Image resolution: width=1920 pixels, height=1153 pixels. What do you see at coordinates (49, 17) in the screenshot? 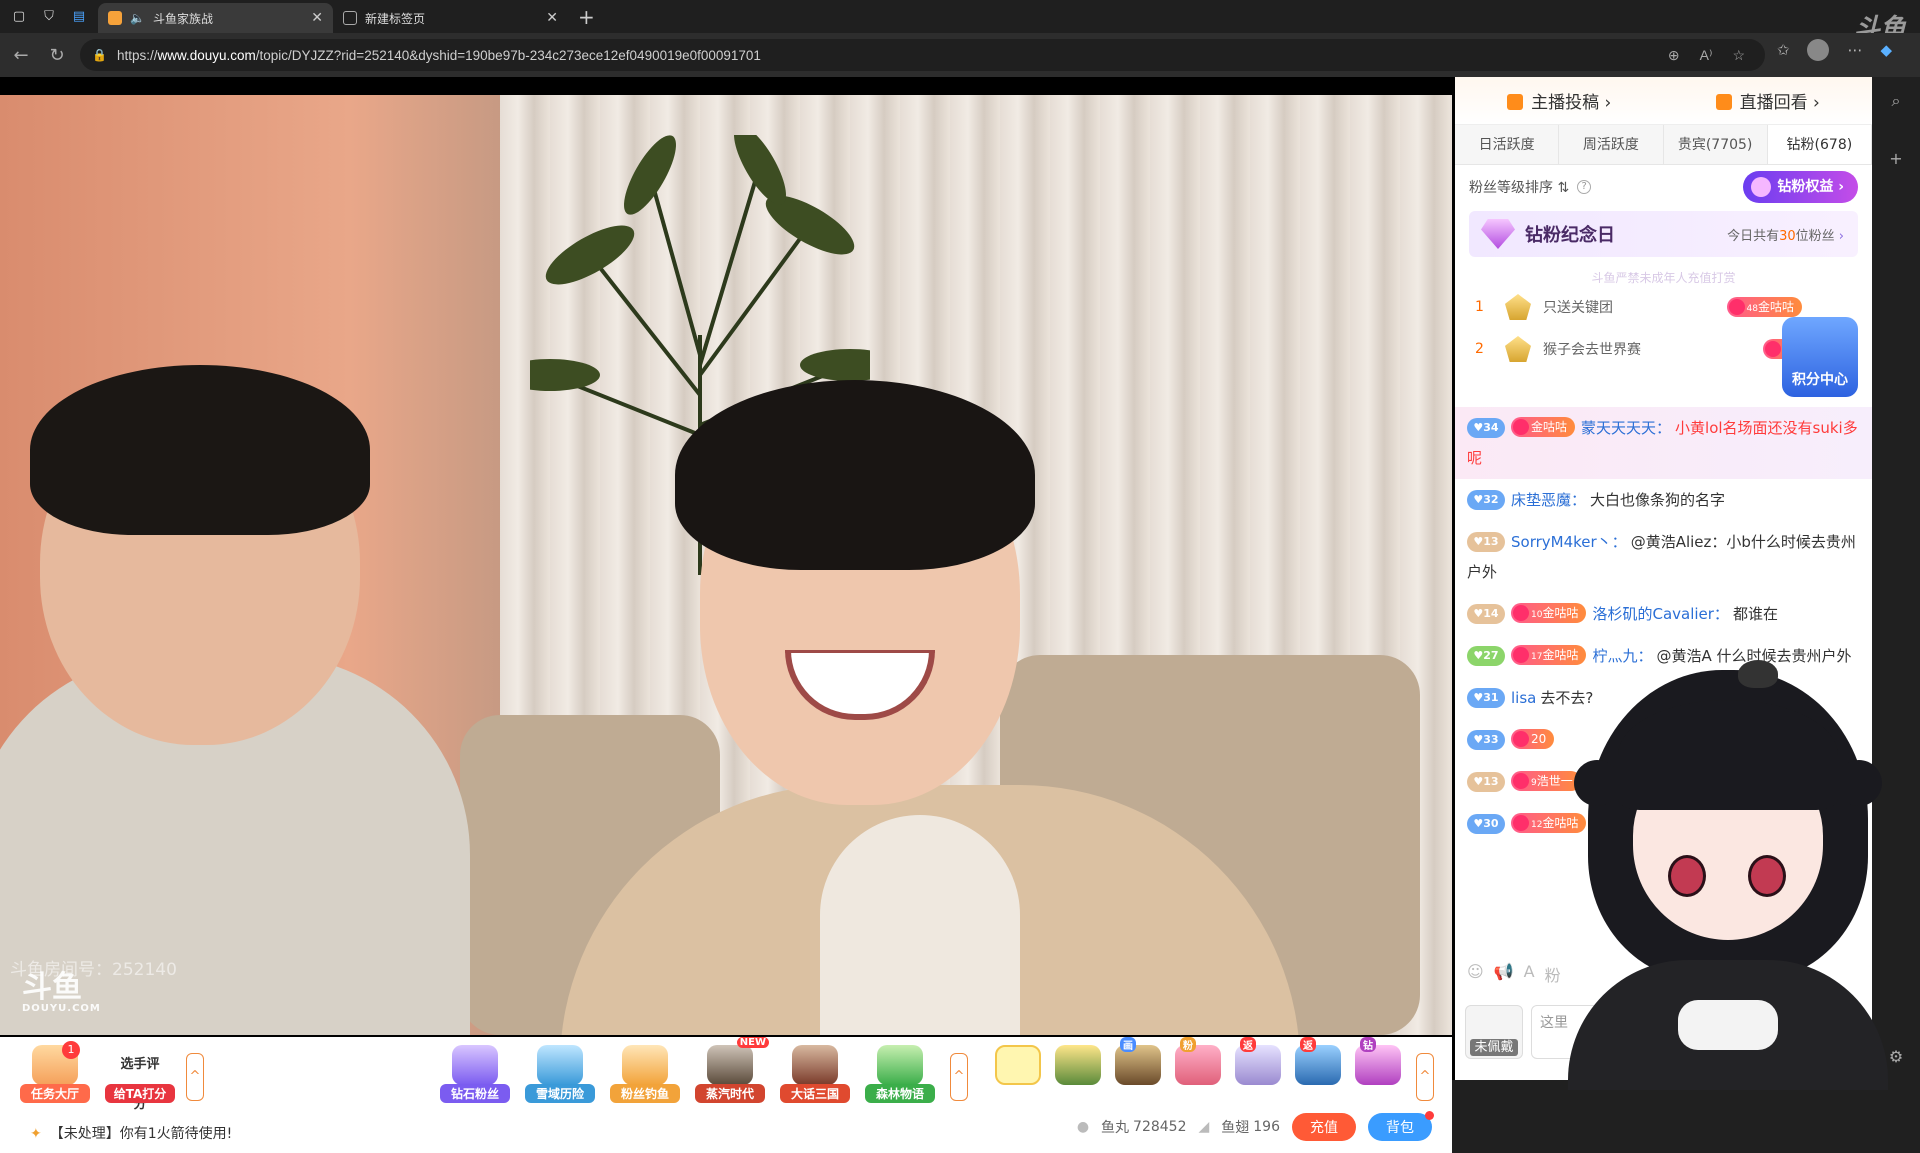
I see `shield-icon: ⛉` at bounding box center [49, 17].